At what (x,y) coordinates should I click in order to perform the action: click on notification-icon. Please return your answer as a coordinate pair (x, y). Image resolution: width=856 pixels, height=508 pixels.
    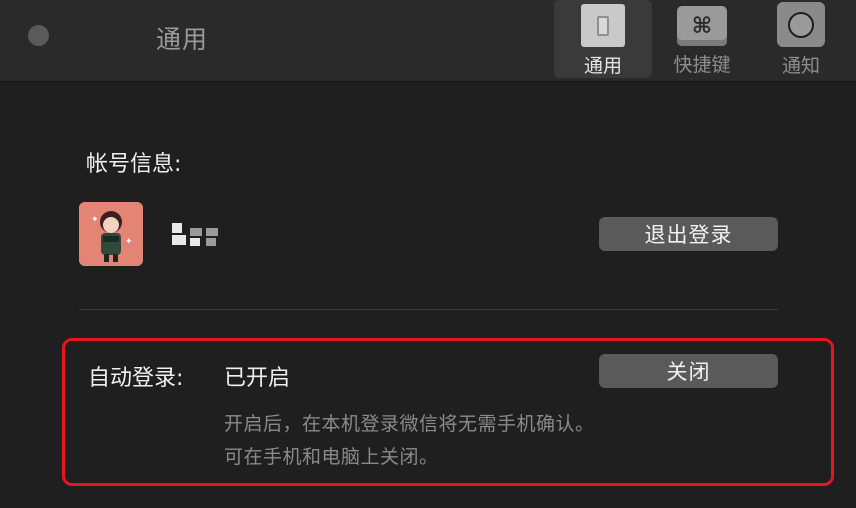
    Looking at the image, I should click on (801, 24).